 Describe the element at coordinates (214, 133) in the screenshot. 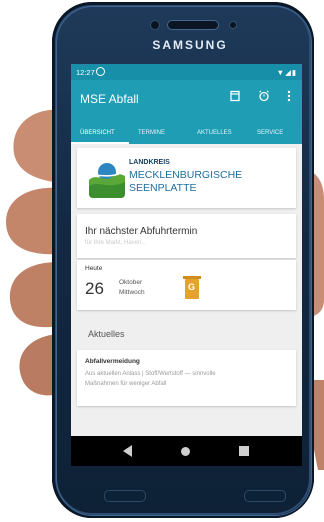

I see `tab-aktuelles: AKTUELLES` at that location.